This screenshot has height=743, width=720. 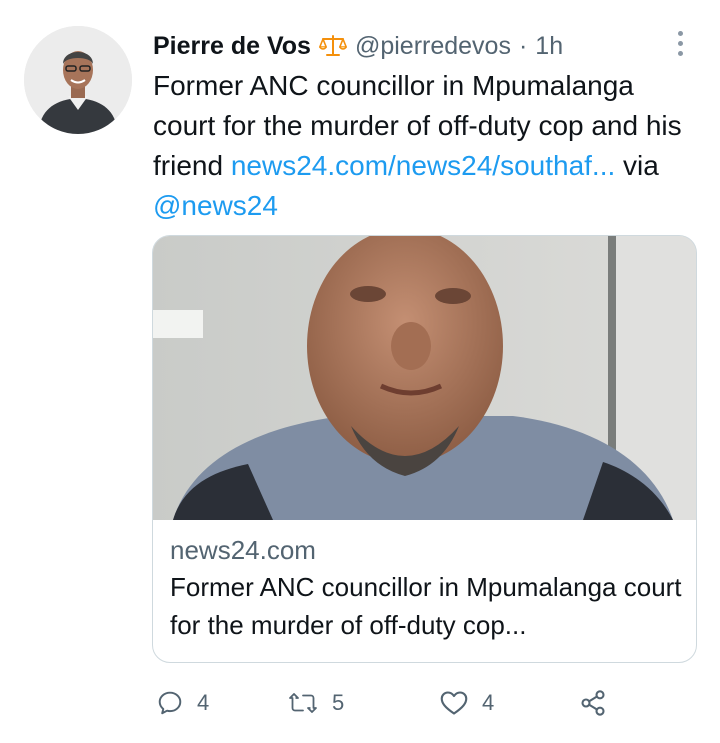 I want to click on via-text: via, so click(x=637, y=165).